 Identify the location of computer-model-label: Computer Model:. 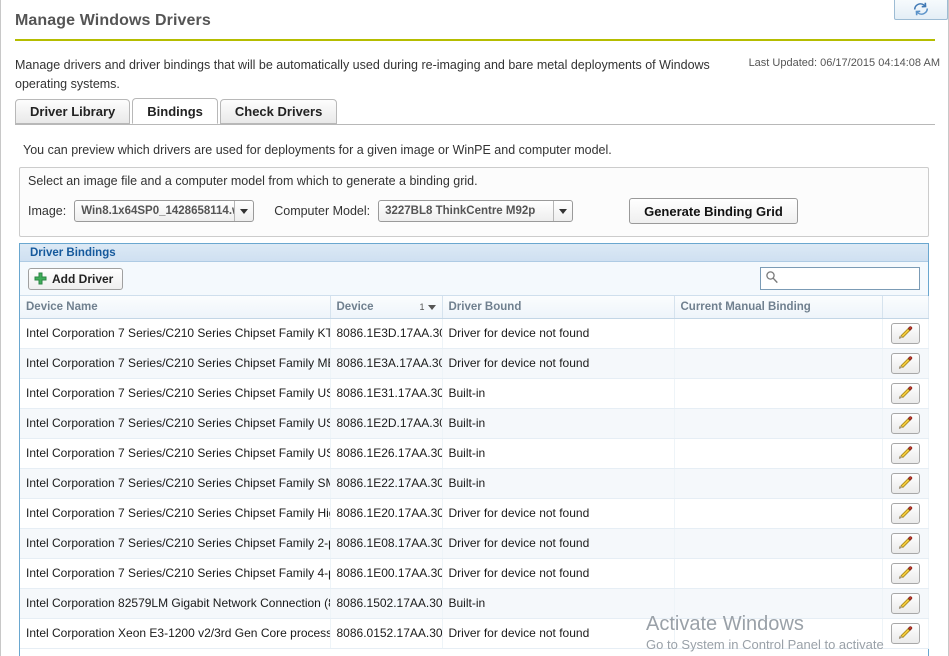
(322, 211).